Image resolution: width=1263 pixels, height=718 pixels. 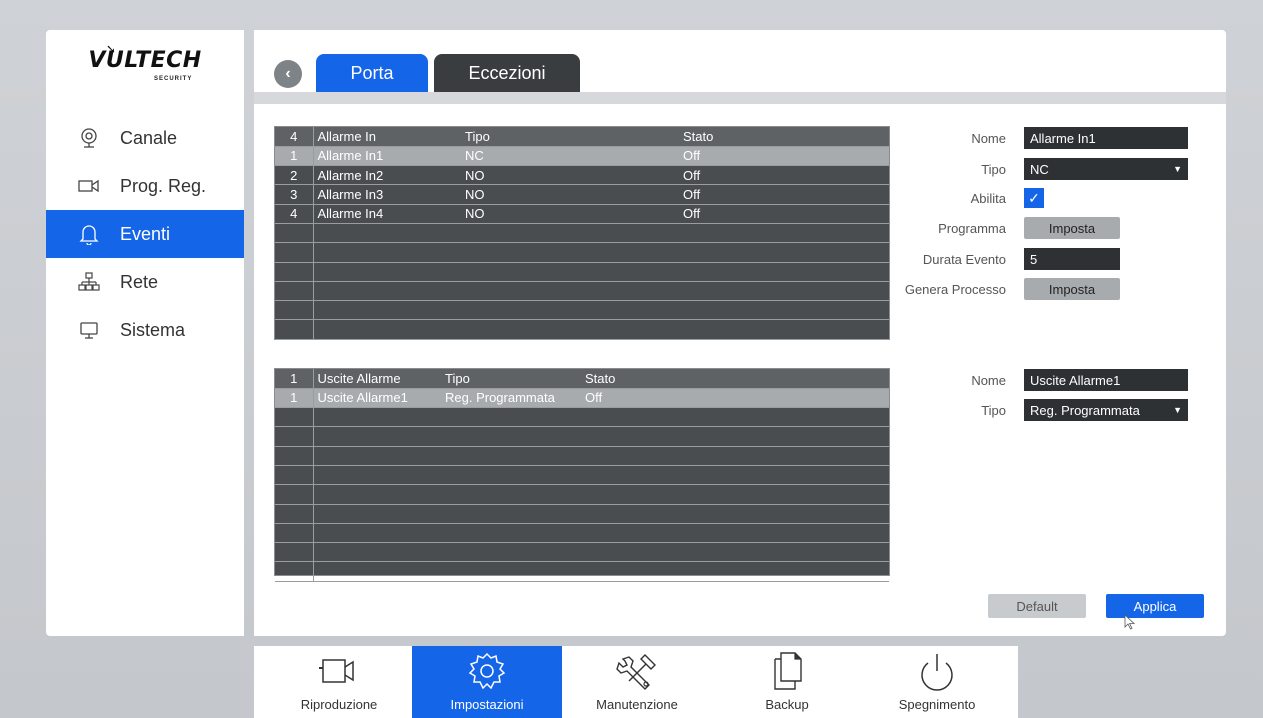 I want to click on monitor-icon, so click(x=89, y=330).